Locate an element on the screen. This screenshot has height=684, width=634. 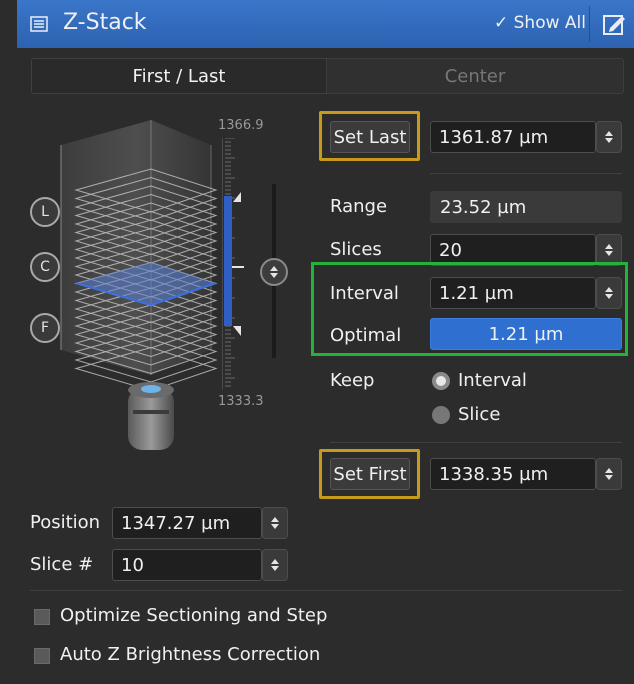
range-top-handle is located at coordinates (237, 197).